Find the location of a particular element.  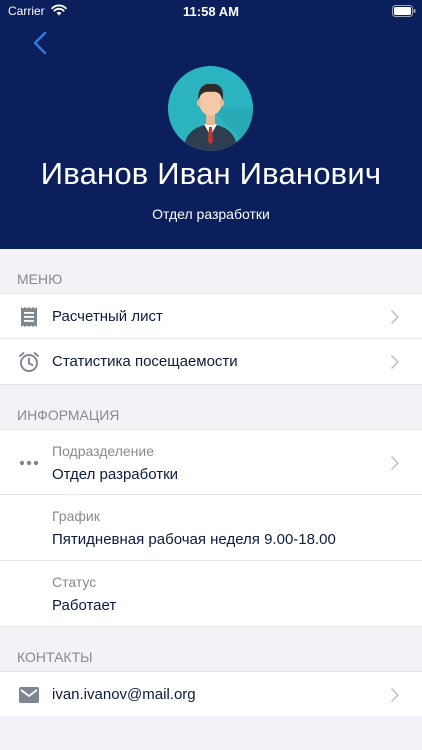

more-dots-icon is located at coordinates (29, 463).